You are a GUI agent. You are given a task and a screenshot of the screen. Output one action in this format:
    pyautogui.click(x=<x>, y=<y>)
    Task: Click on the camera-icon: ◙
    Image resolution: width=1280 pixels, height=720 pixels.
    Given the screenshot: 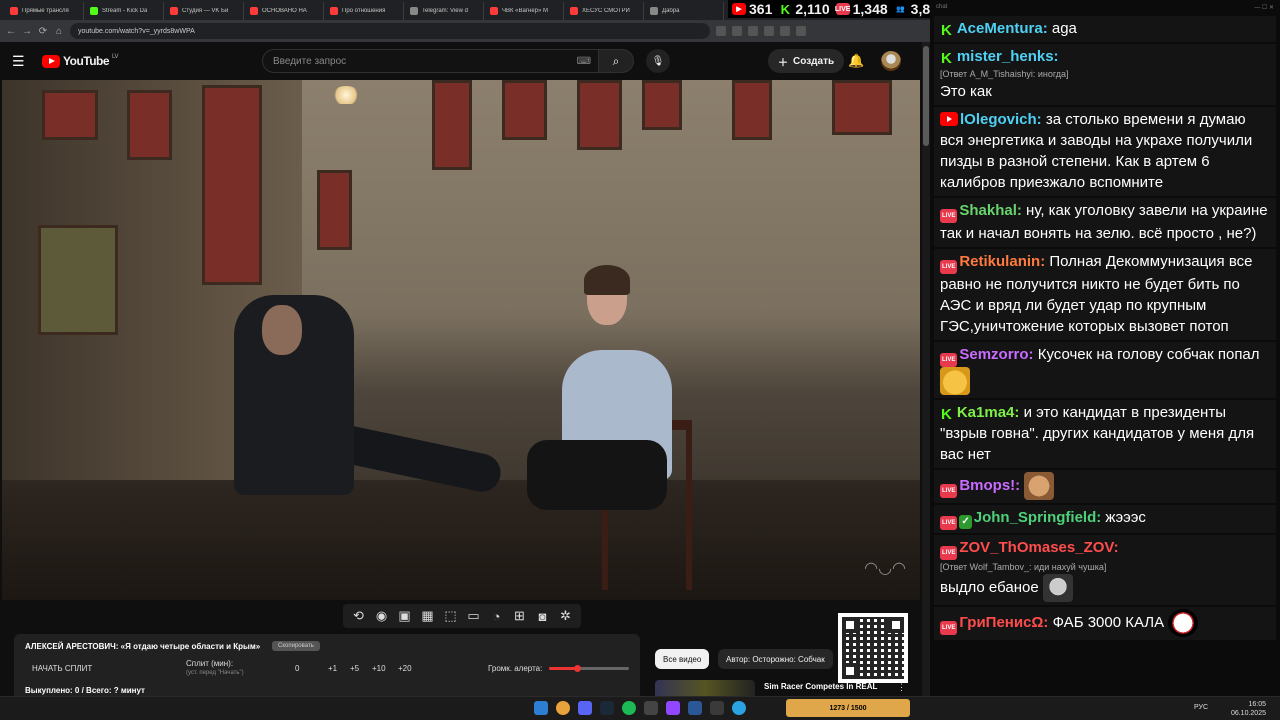 What is the action you would take?
    pyautogui.click(x=542, y=616)
    